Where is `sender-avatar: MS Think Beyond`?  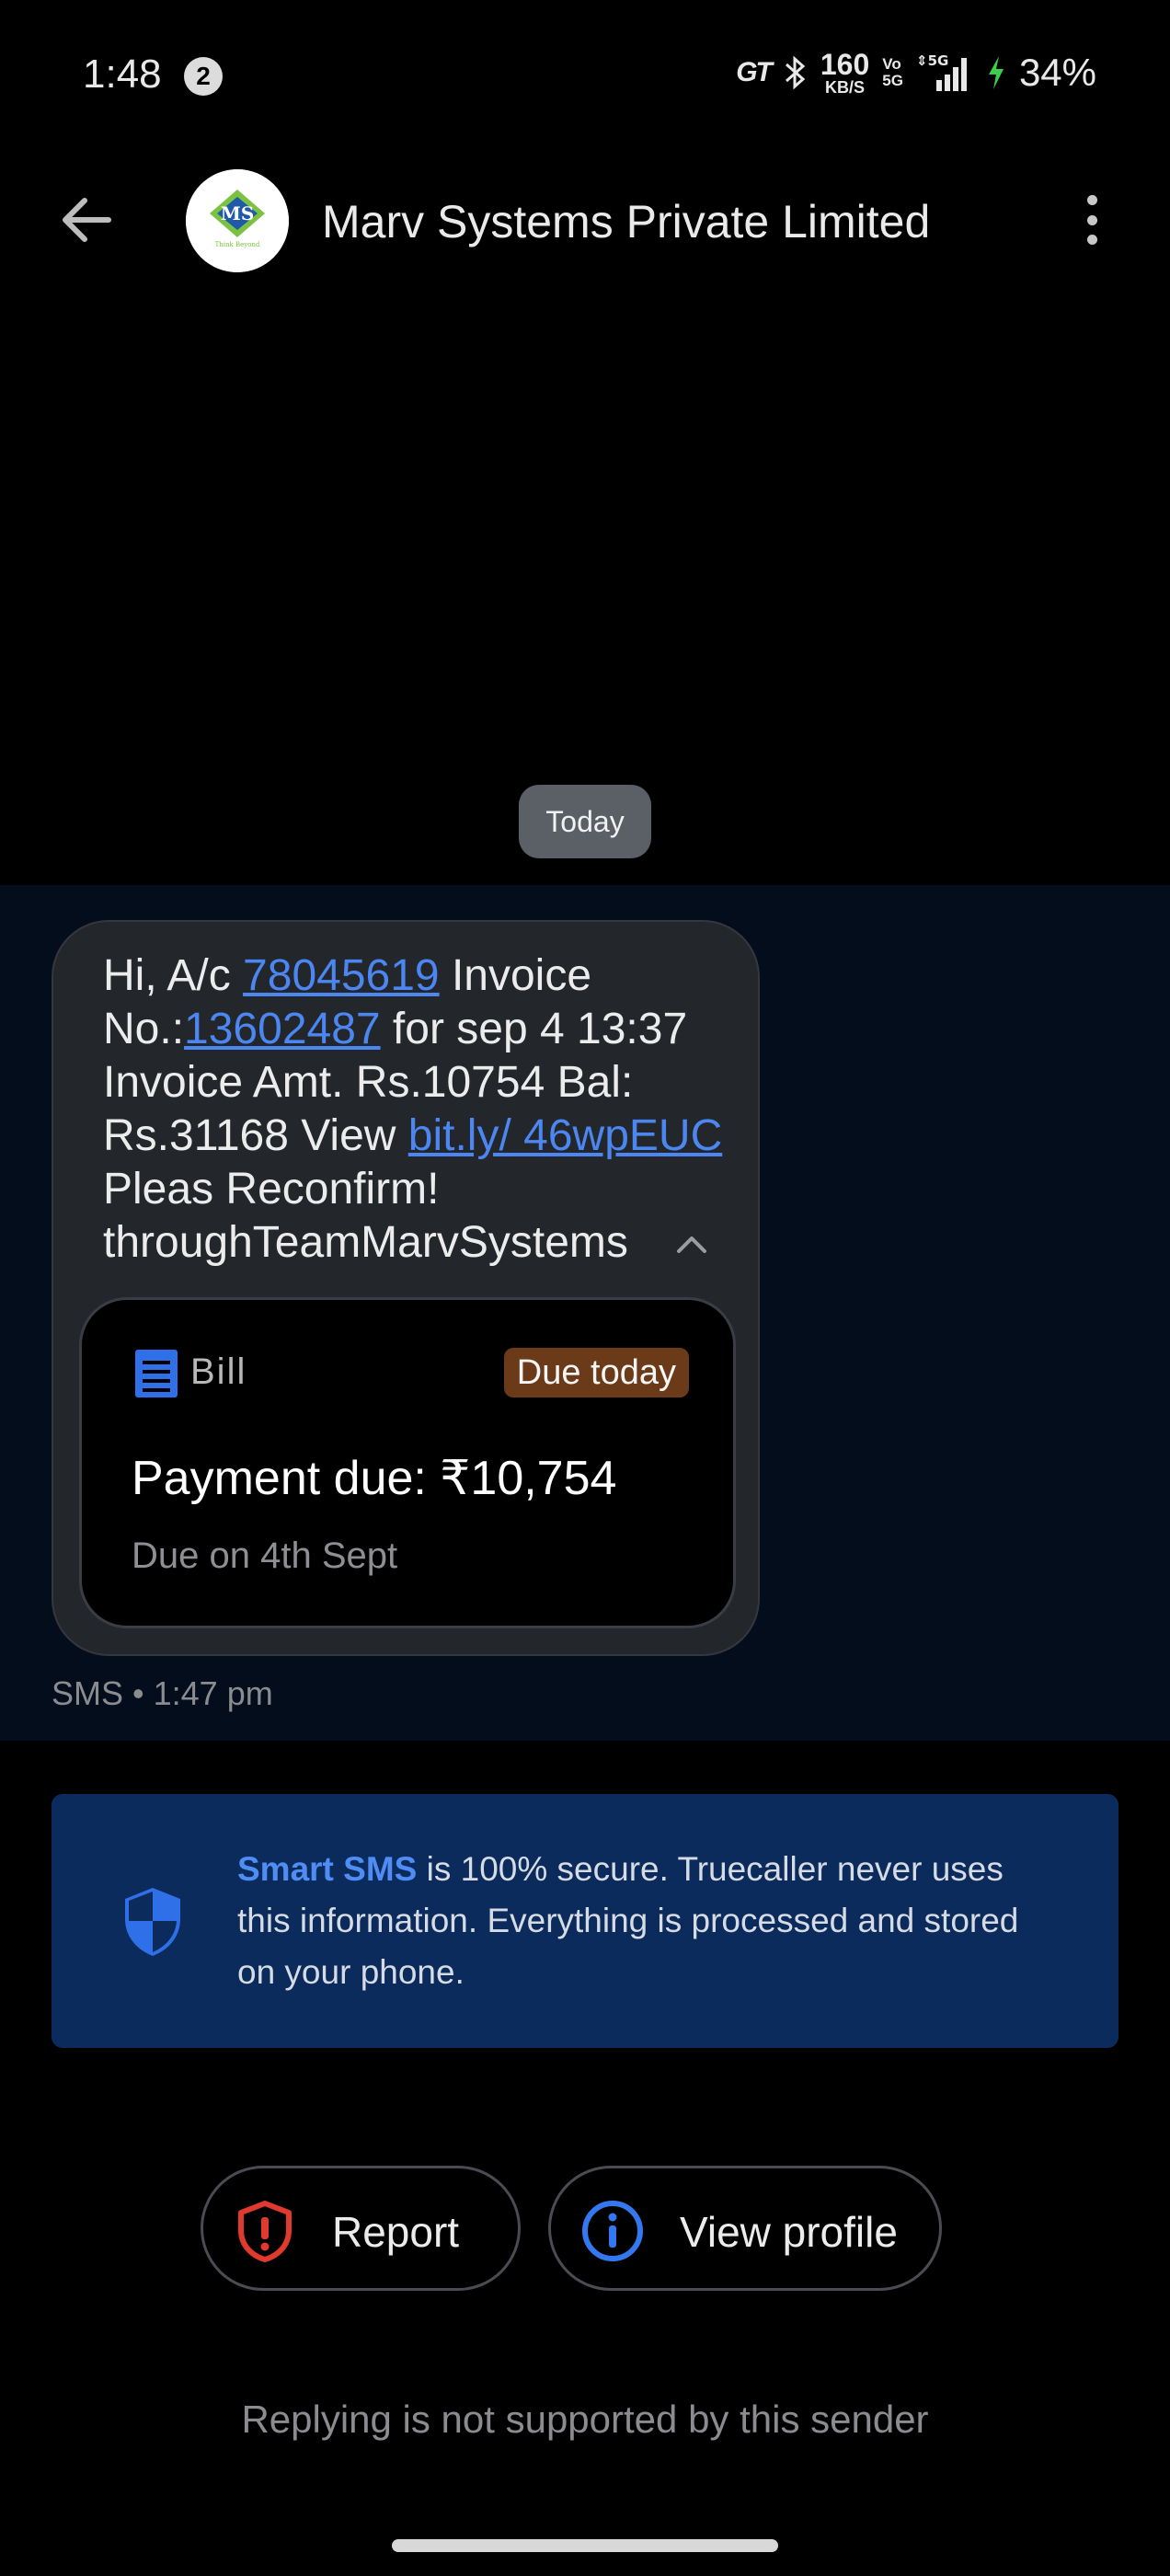 sender-avatar: MS Think Beyond is located at coordinates (237, 220).